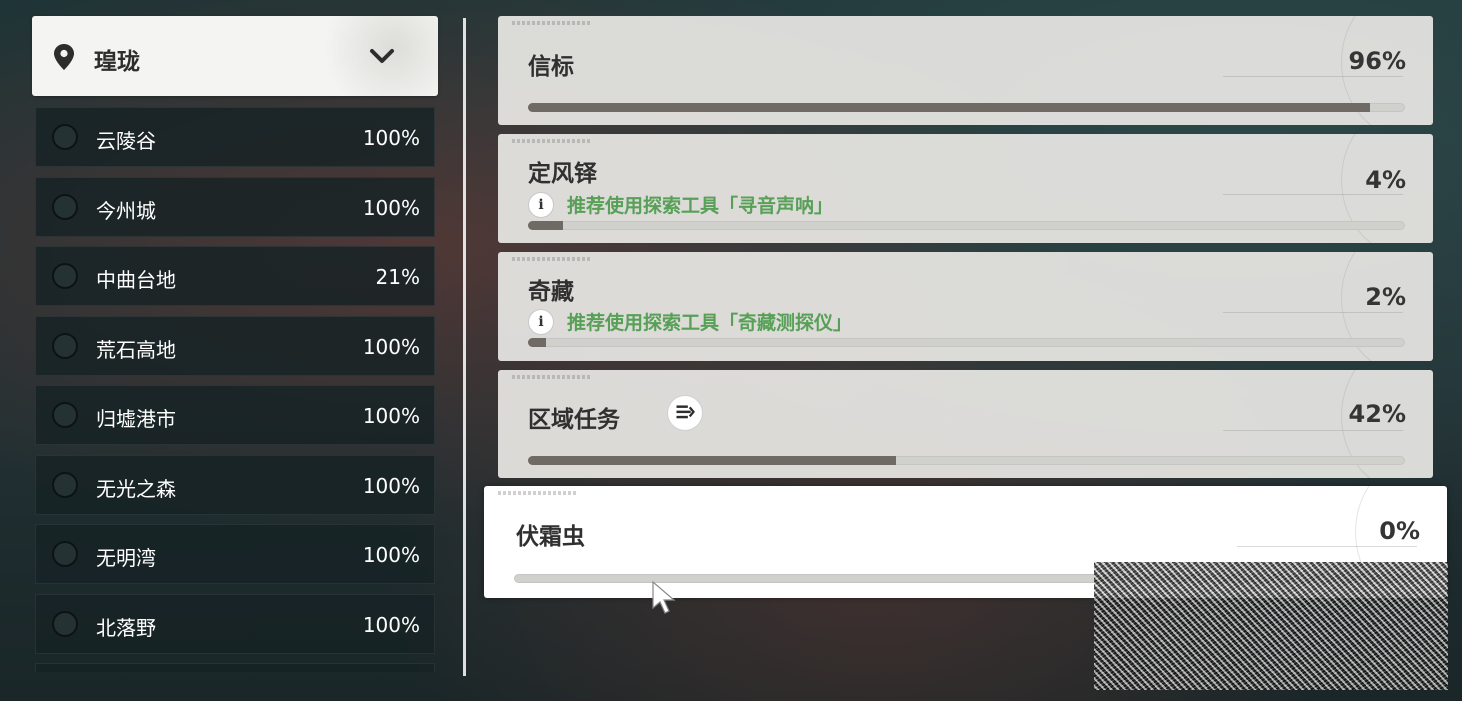 The image size is (1462, 701). What do you see at coordinates (1385, 180) in the screenshot?
I see `category-percent: 4%` at bounding box center [1385, 180].